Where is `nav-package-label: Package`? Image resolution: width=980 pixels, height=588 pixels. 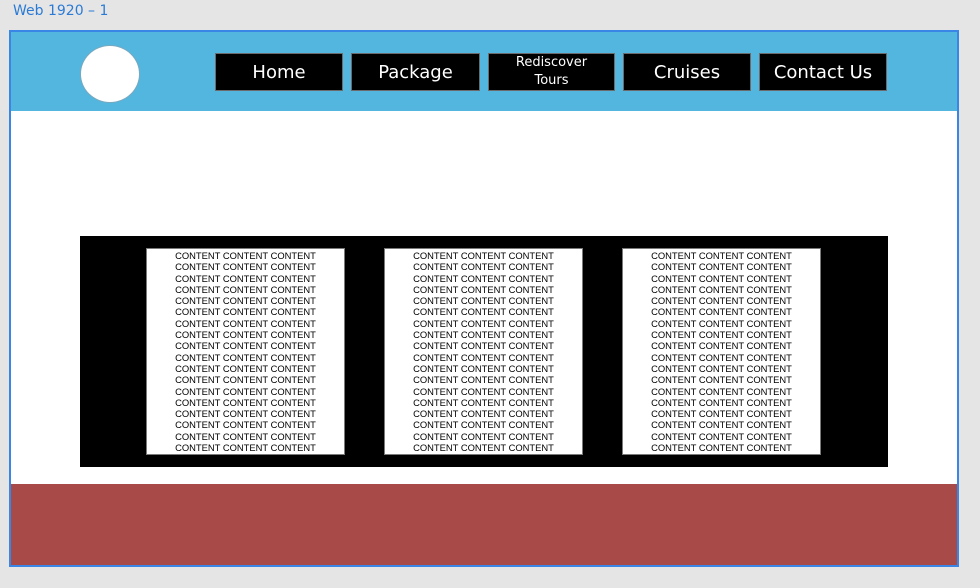
nav-package-label: Package is located at coordinates (415, 72).